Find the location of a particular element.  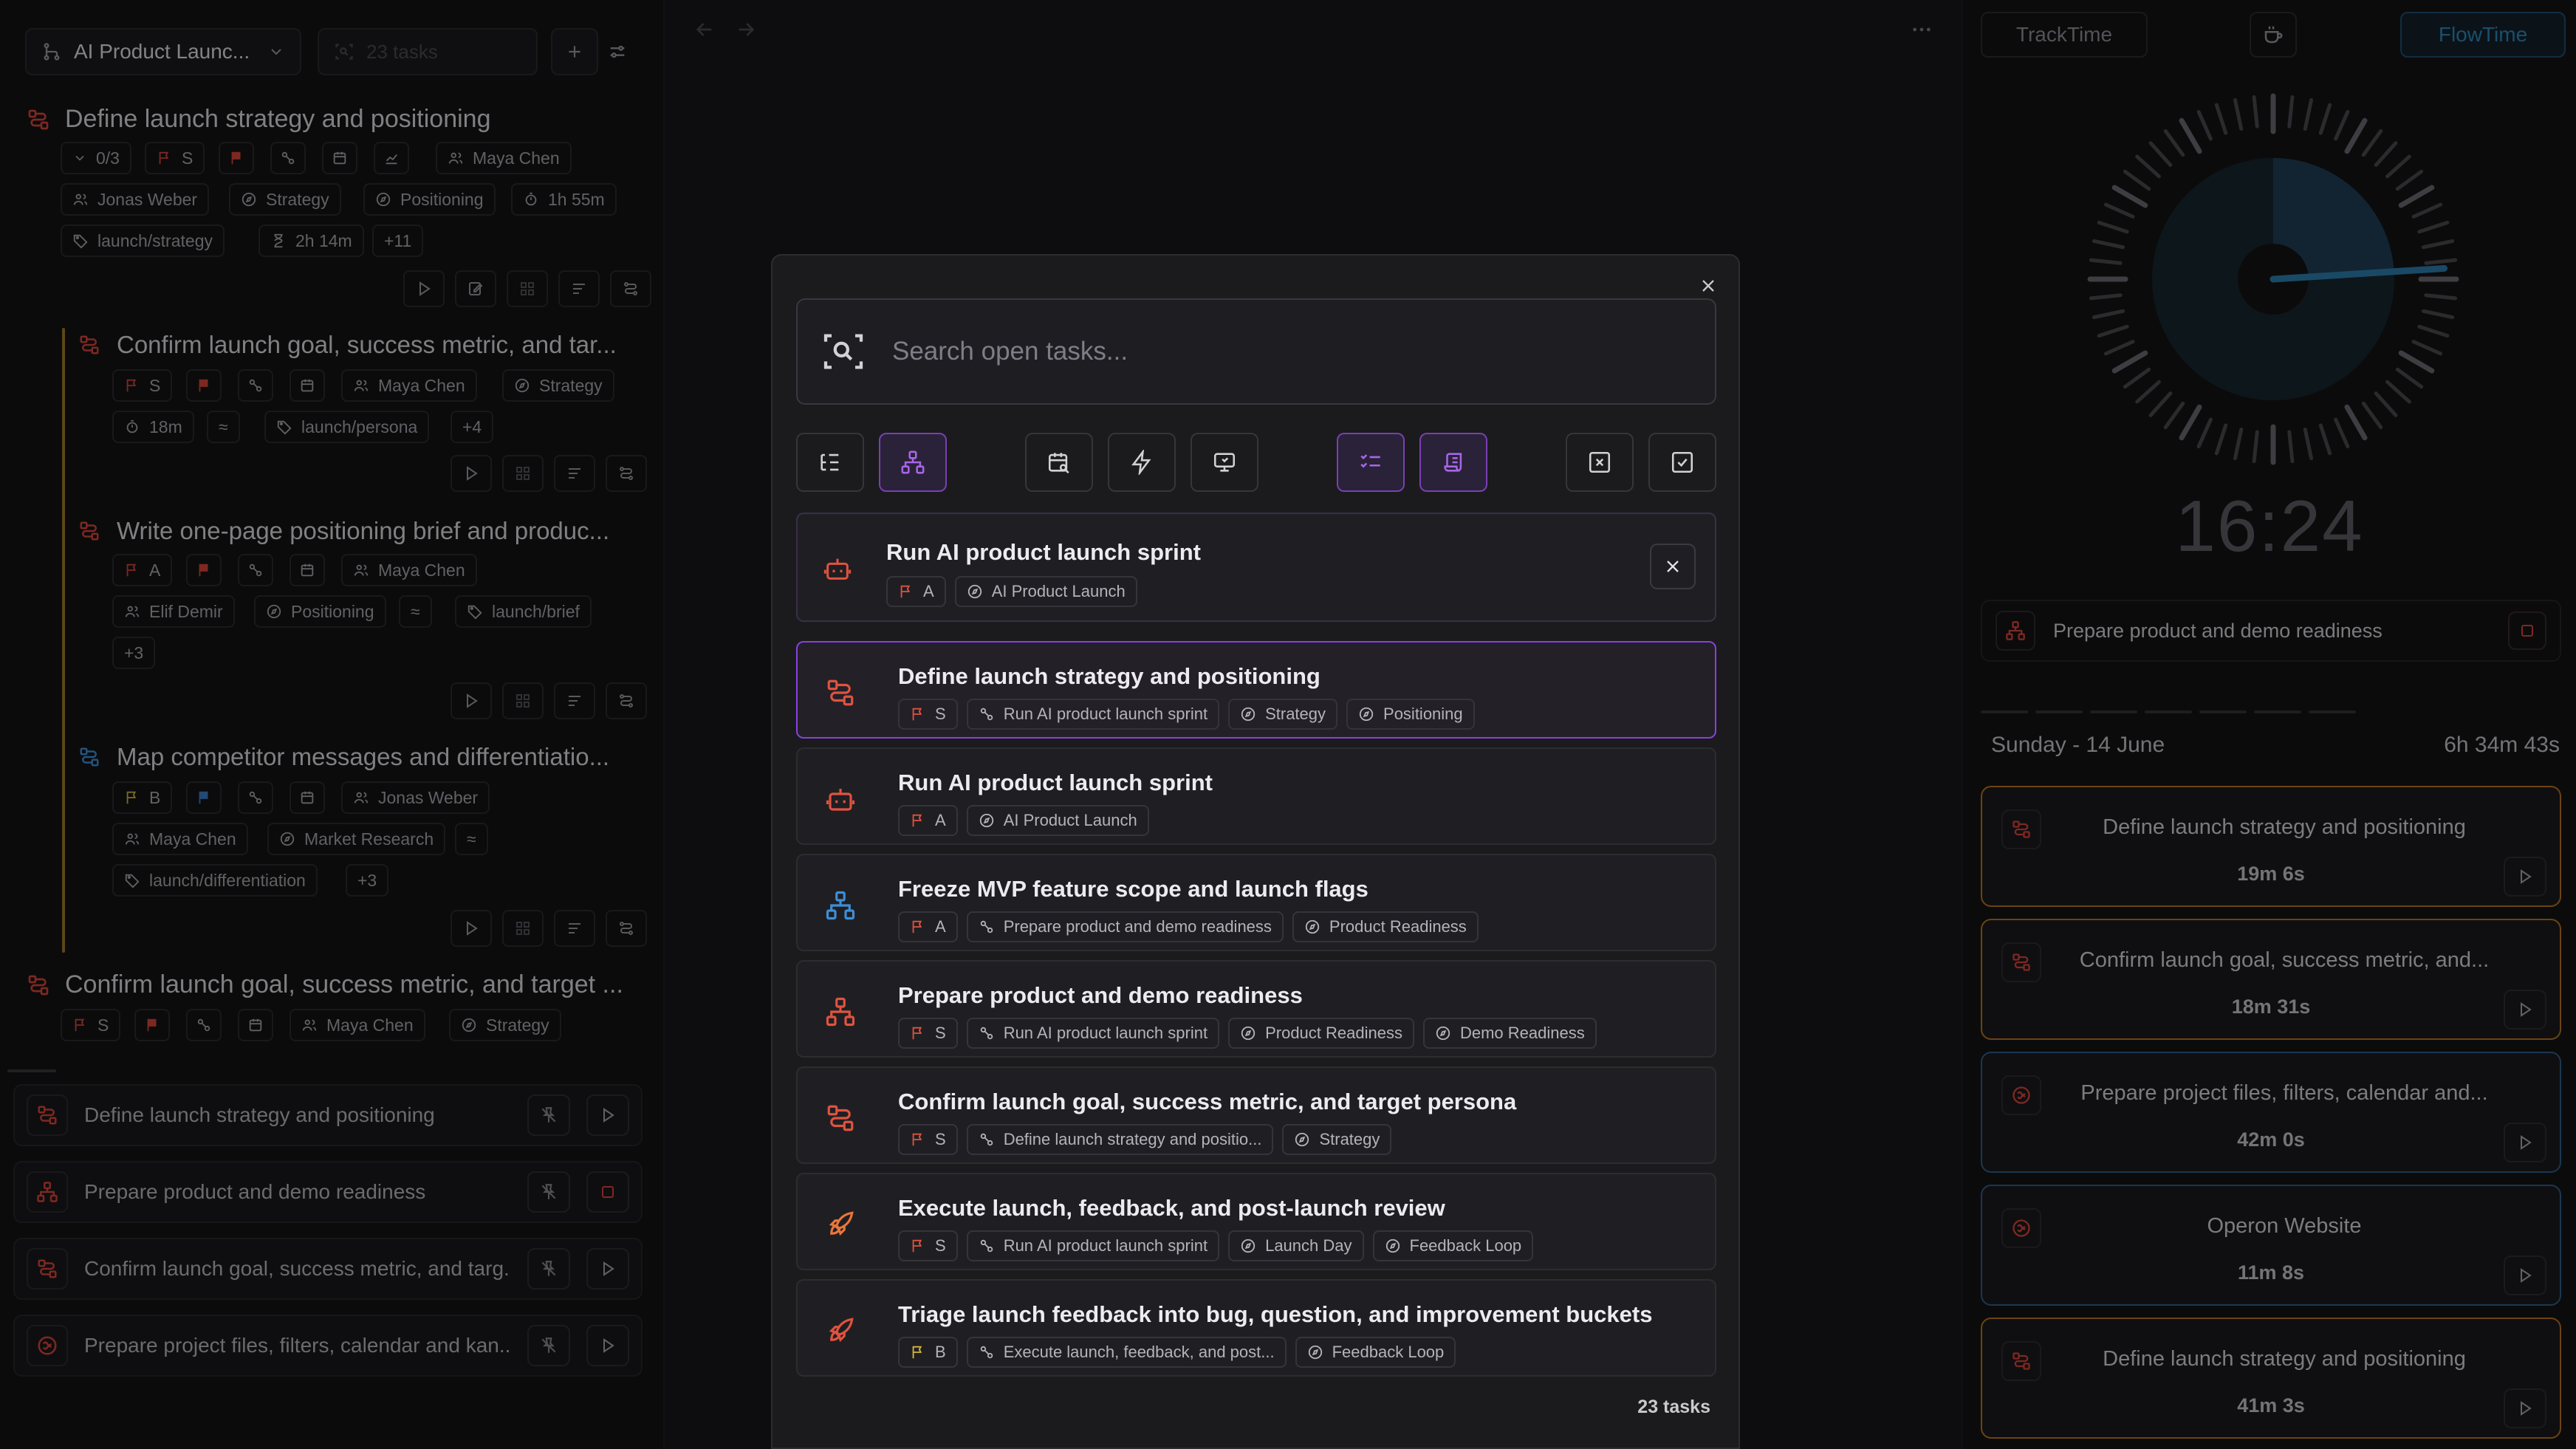

calendar-search-icon is located at coordinates (1058, 463).